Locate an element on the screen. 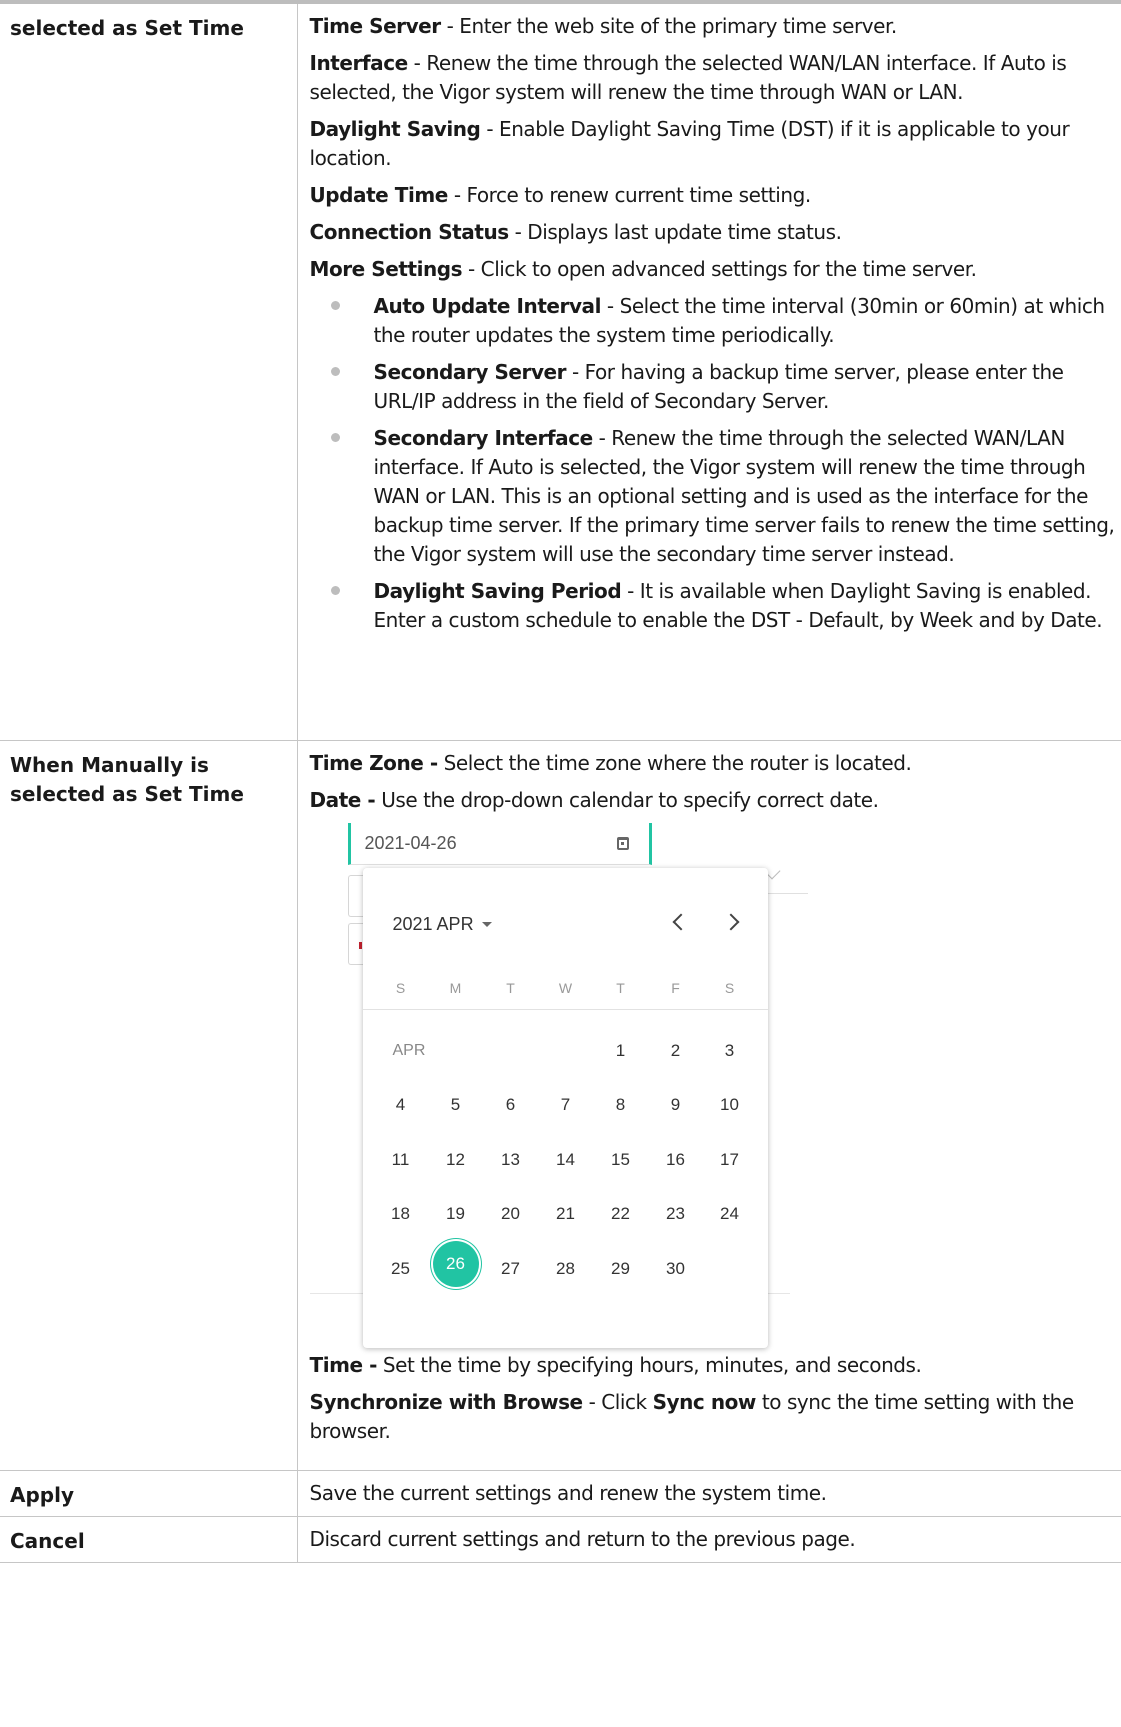 This screenshot has width=1121, height=1727. calendar-day: 6 is located at coordinates (511, 1104).